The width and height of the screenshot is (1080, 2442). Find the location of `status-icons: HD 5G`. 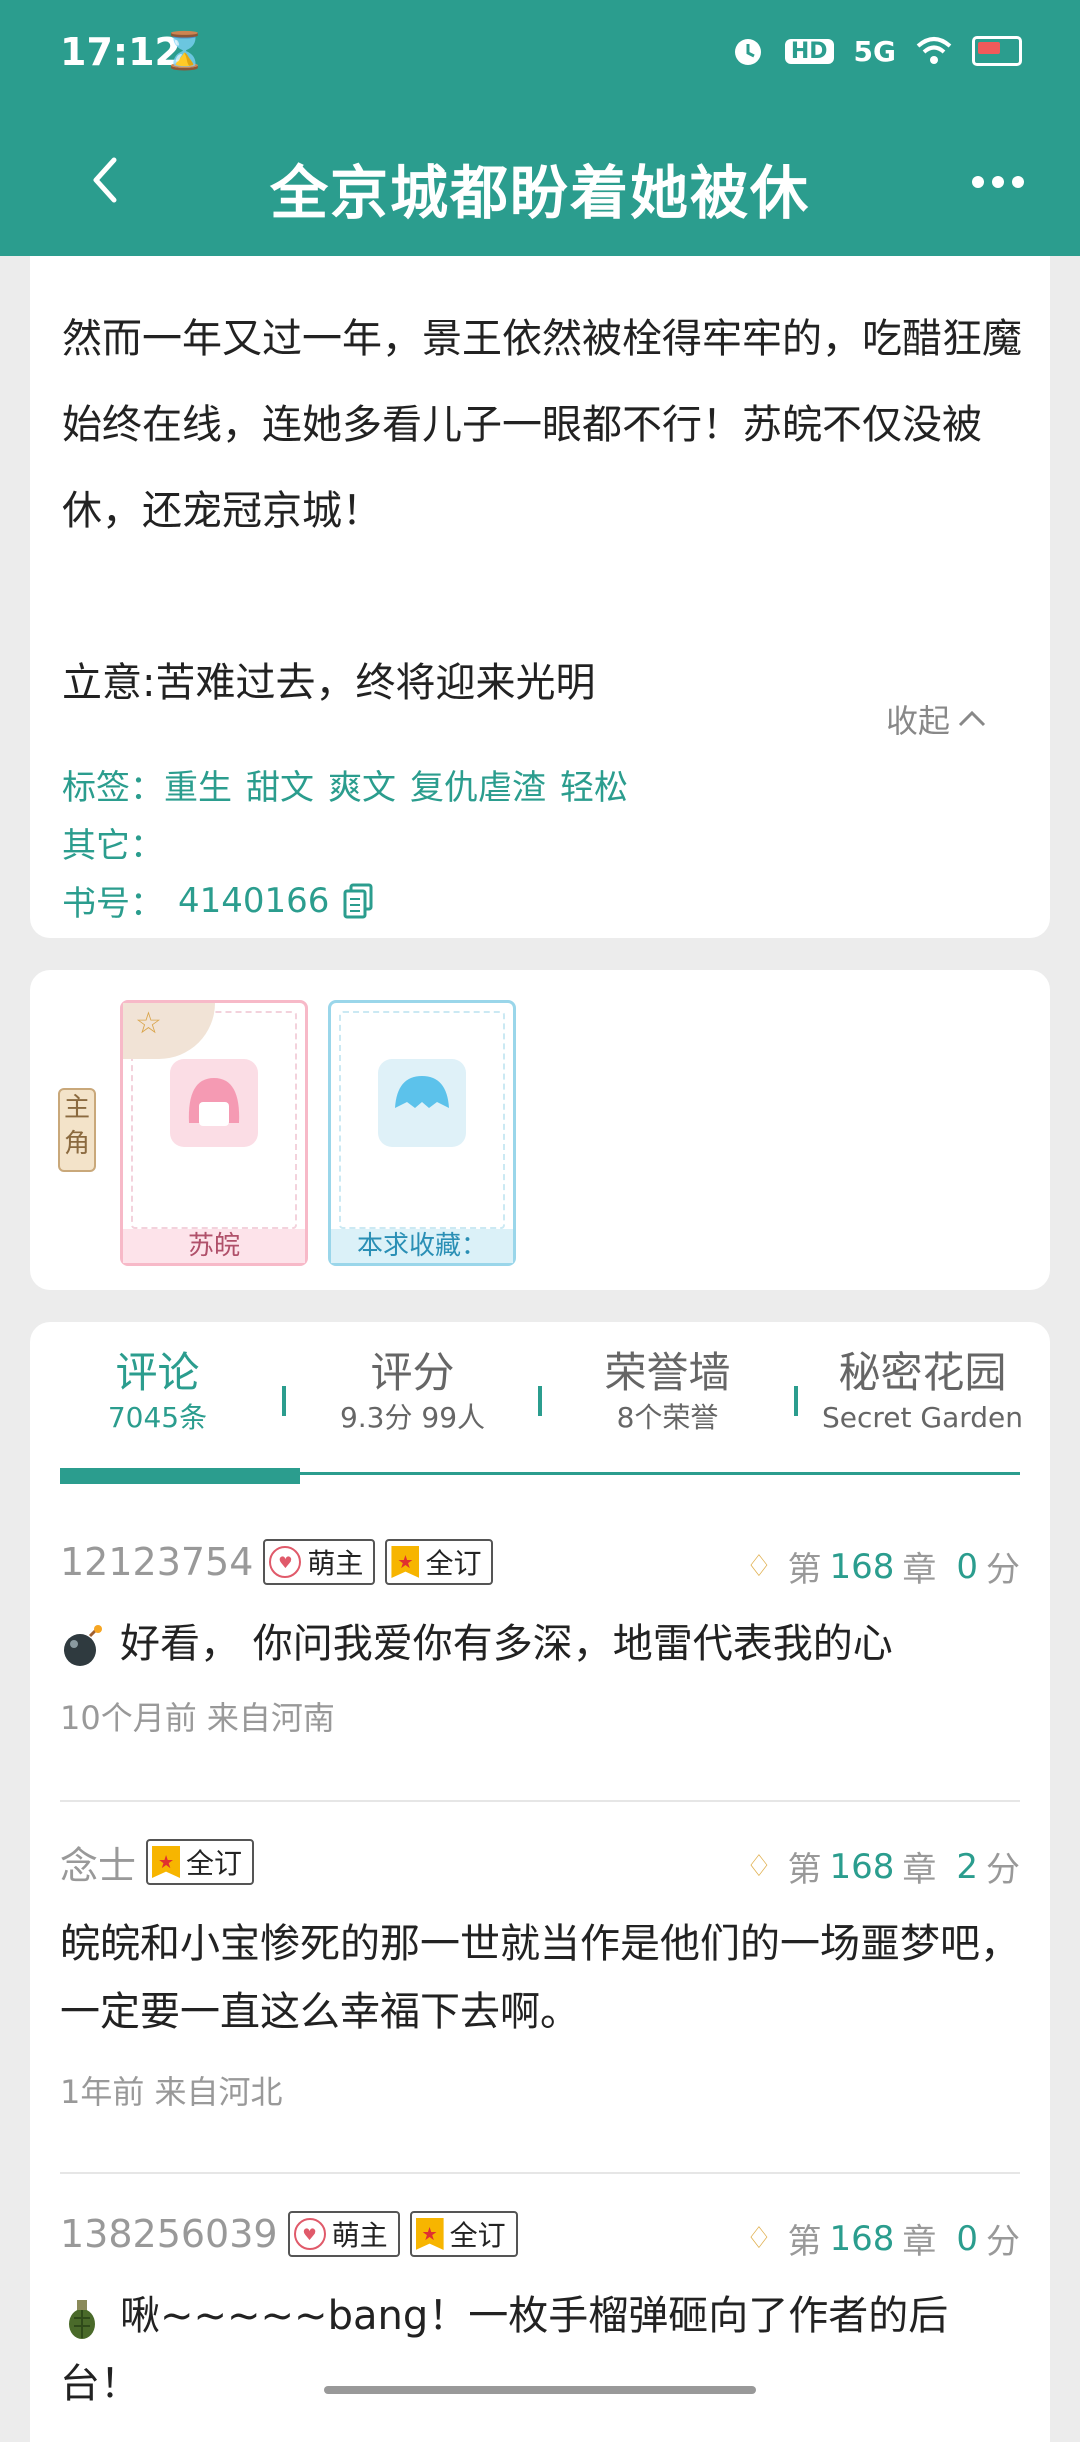

status-icons: HD 5G is located at coordinates (876, 51).